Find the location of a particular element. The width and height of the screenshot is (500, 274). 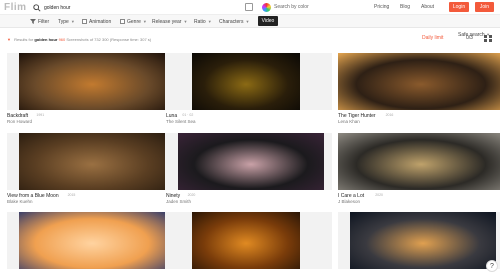

type-label: Type is located at coordinates (63, 21).